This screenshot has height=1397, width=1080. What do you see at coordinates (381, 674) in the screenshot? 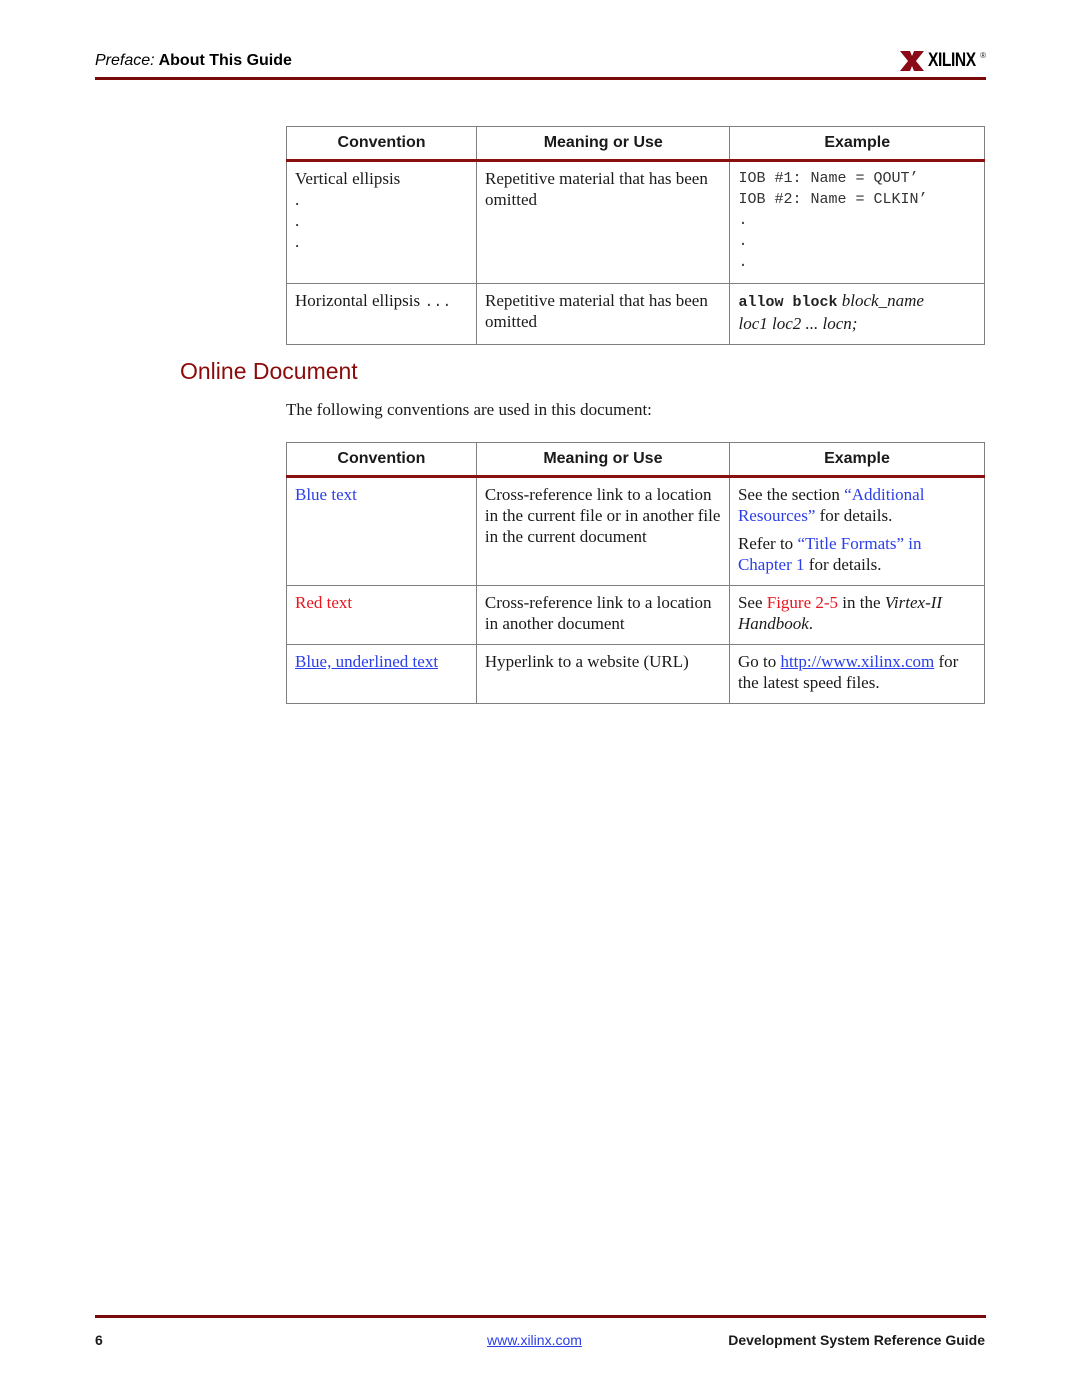
I see `cell-convention: Blue, underlined text` at bounding box center [381, 674].